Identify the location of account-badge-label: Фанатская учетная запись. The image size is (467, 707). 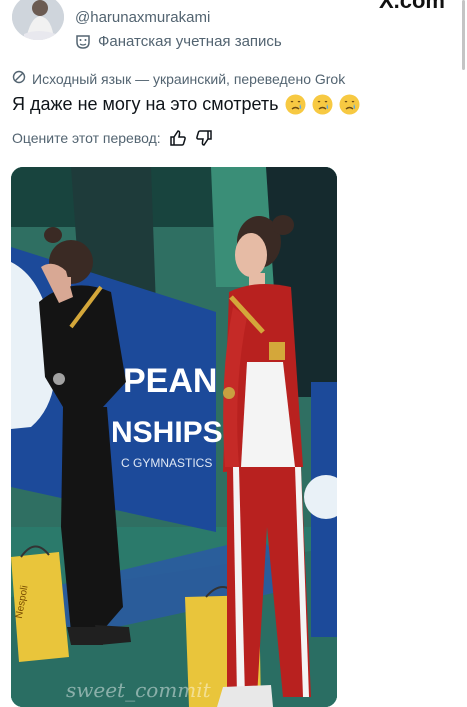
(190, 41).